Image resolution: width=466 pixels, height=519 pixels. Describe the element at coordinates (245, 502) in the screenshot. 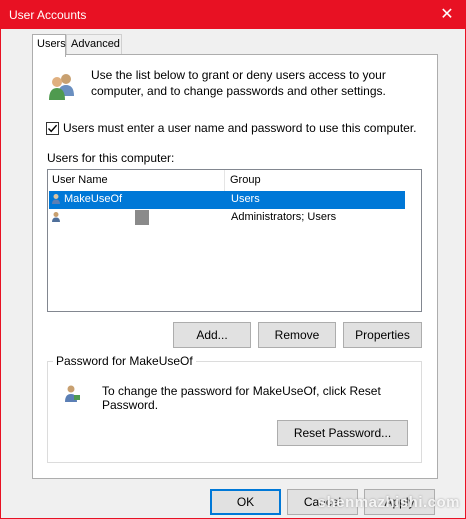

I see `ok-button: OK` at that location.